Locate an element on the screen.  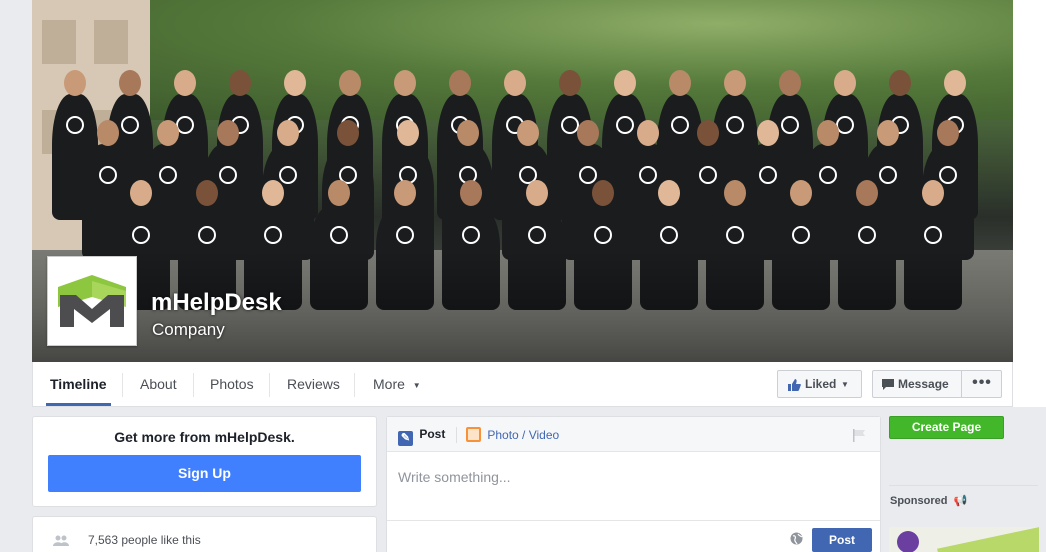
sponsored-header: Sponsored 📢 is located at coordinates (928, 500).